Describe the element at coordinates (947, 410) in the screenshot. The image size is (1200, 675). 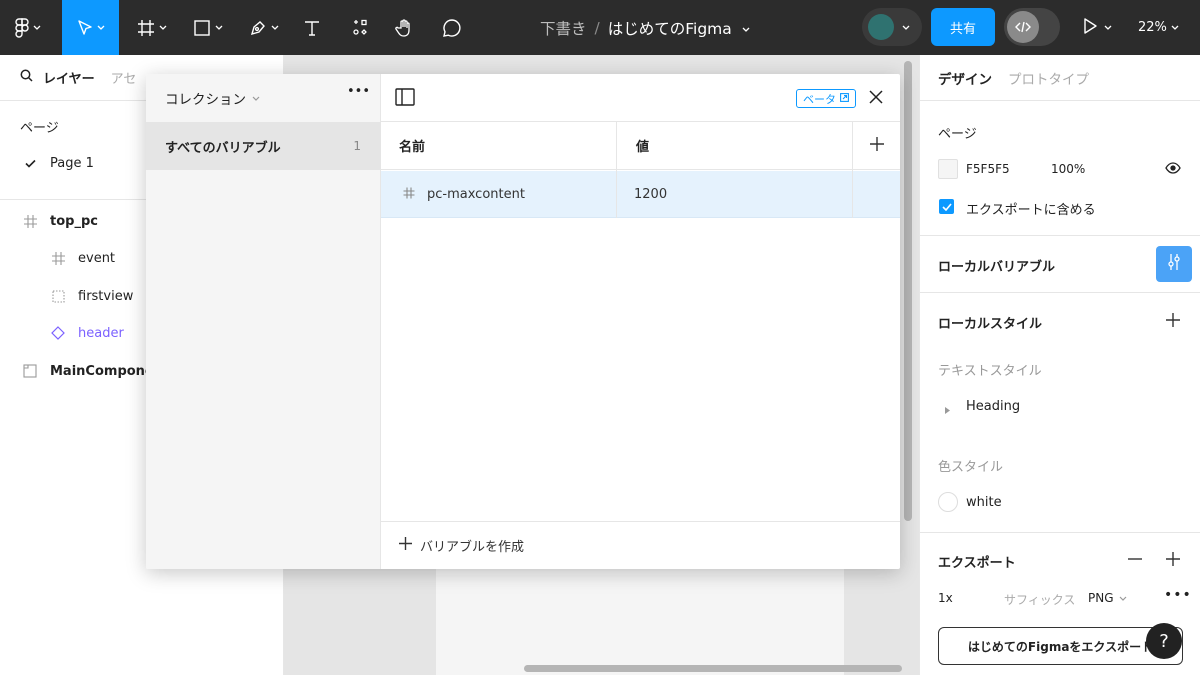
I see `caret-right-icon` at that location.